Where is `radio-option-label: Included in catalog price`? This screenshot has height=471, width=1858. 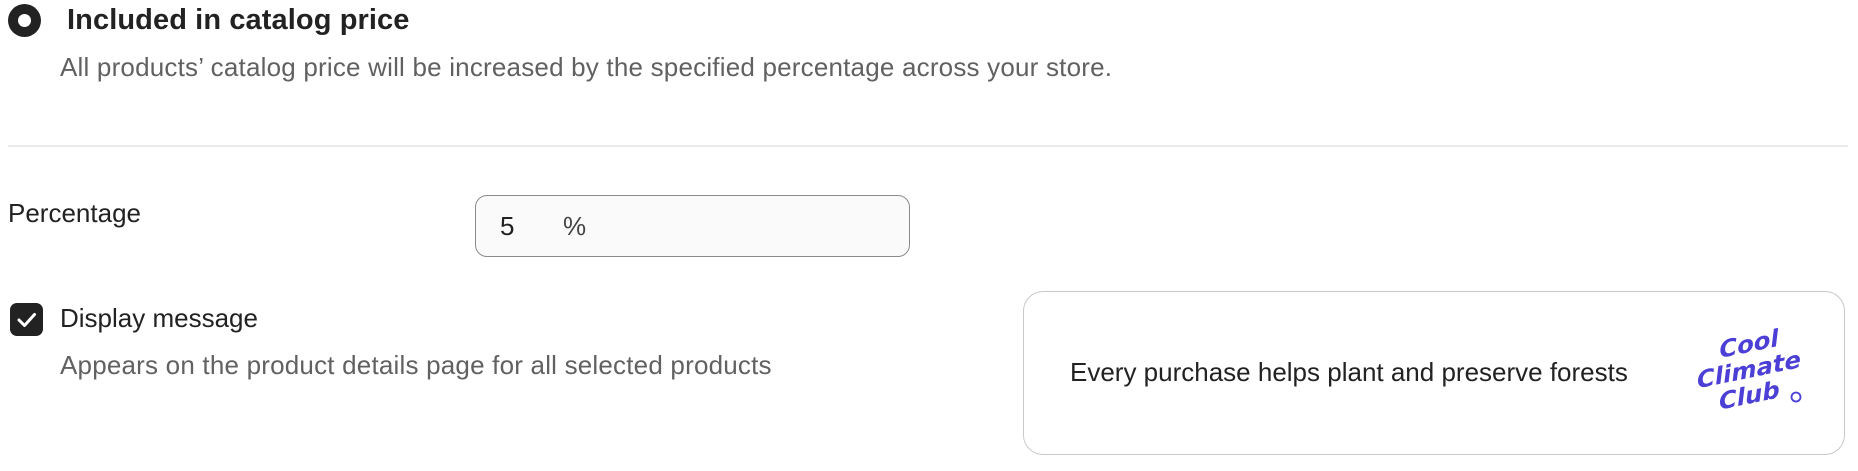
radio-option-label: Included in catalog price is located at coordinates (238, 20).